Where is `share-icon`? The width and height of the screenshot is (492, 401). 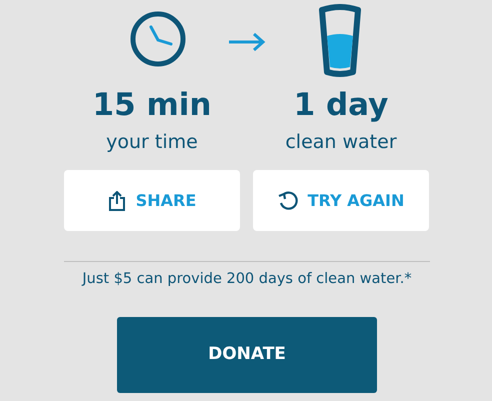 share-icon is located at coordinates (117, 200).